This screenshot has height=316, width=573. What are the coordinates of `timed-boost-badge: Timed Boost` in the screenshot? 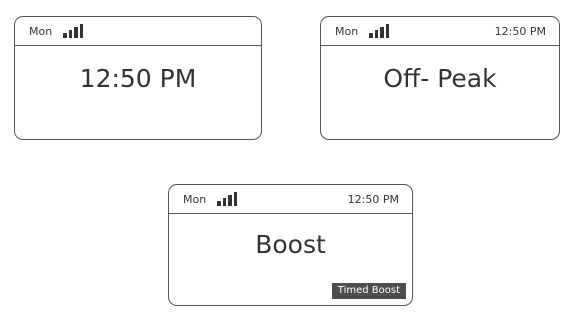 It's located at (368, 291).